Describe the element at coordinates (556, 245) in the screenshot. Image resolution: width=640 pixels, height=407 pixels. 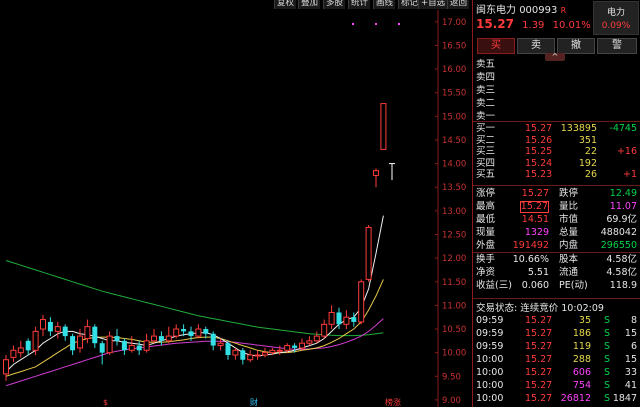
I see `stat-row: 外盘 191492 内盘 296550` at that location.